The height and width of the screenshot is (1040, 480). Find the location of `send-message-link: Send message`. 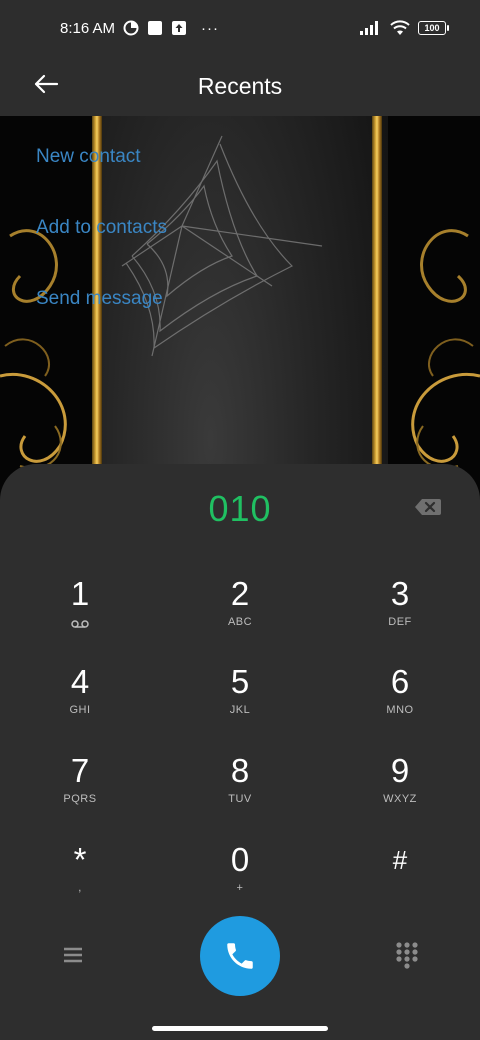

send-message-link: Send message is located at coordinates (101, 323).